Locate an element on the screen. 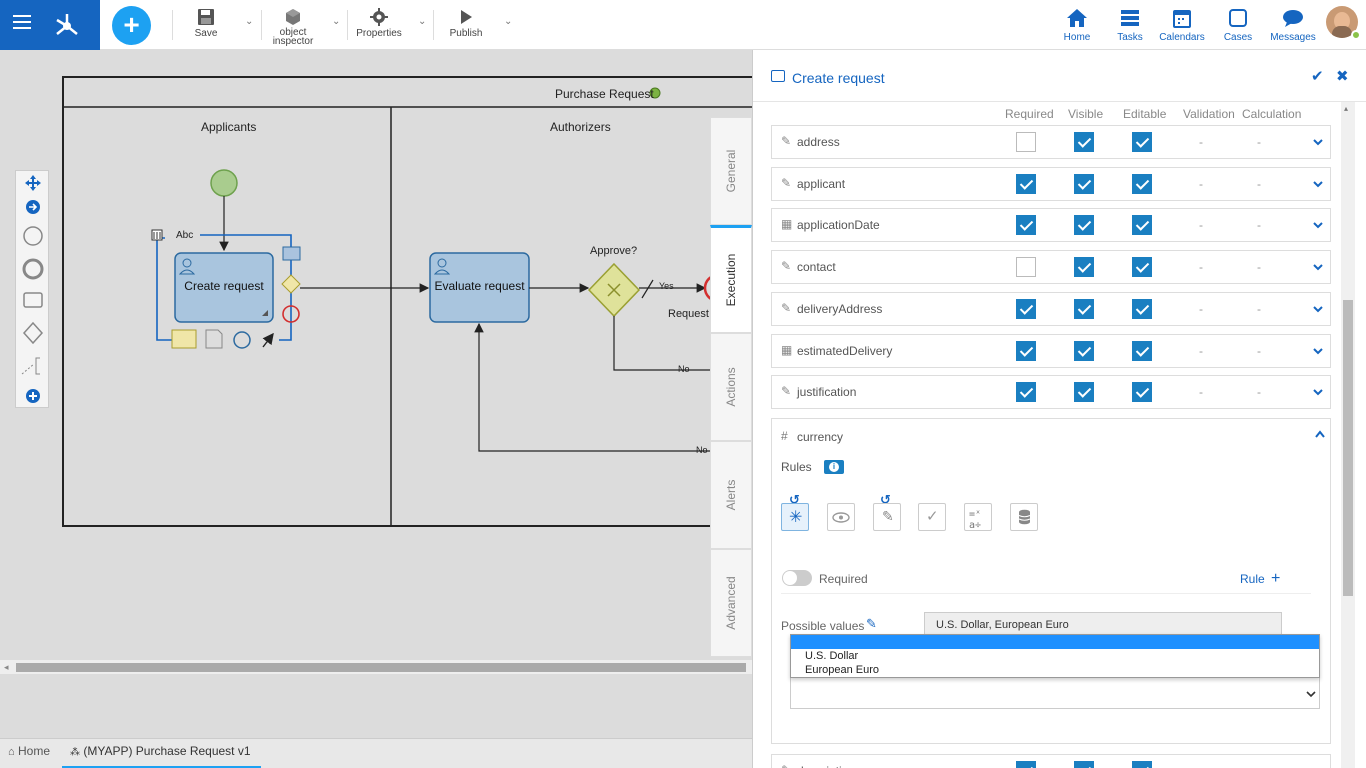 The height and width of the screenshot is (768, 1366). tab-actions: Actions is located at coordinates (731, 387).